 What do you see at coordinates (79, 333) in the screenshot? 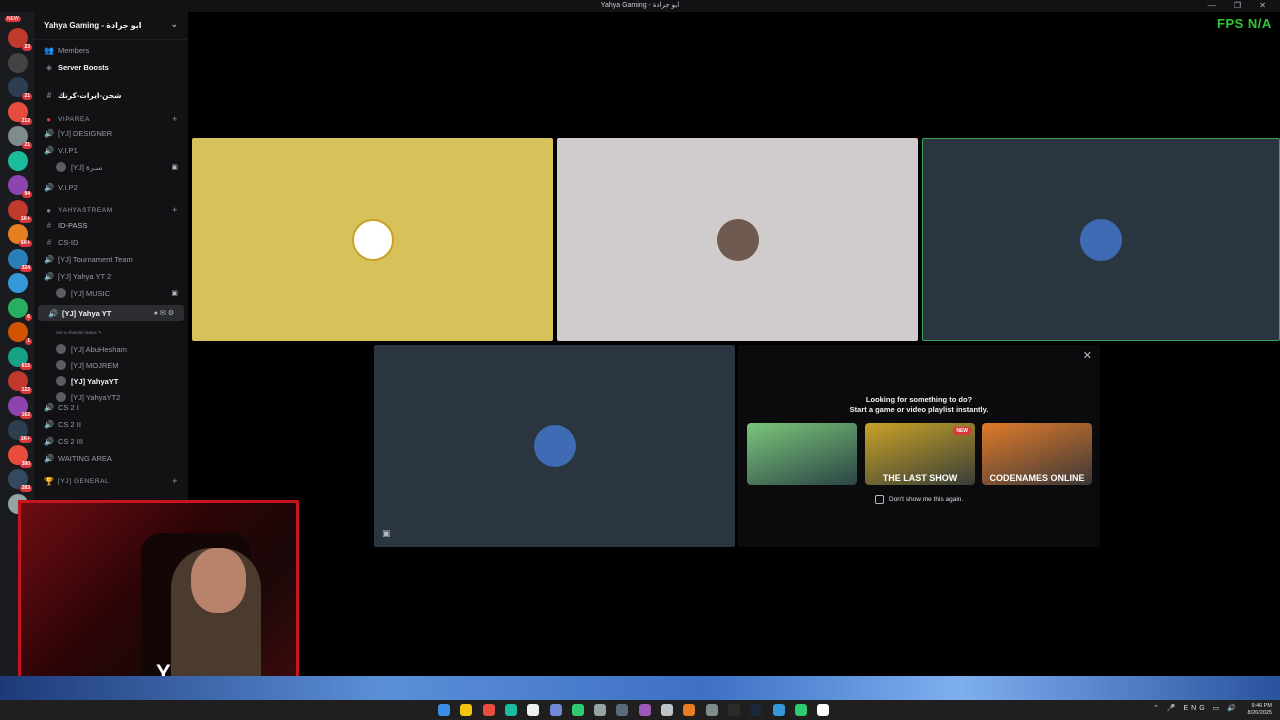
I see `channel-status-hint: Set a channel status ✎` at bounding box center [79, 333].